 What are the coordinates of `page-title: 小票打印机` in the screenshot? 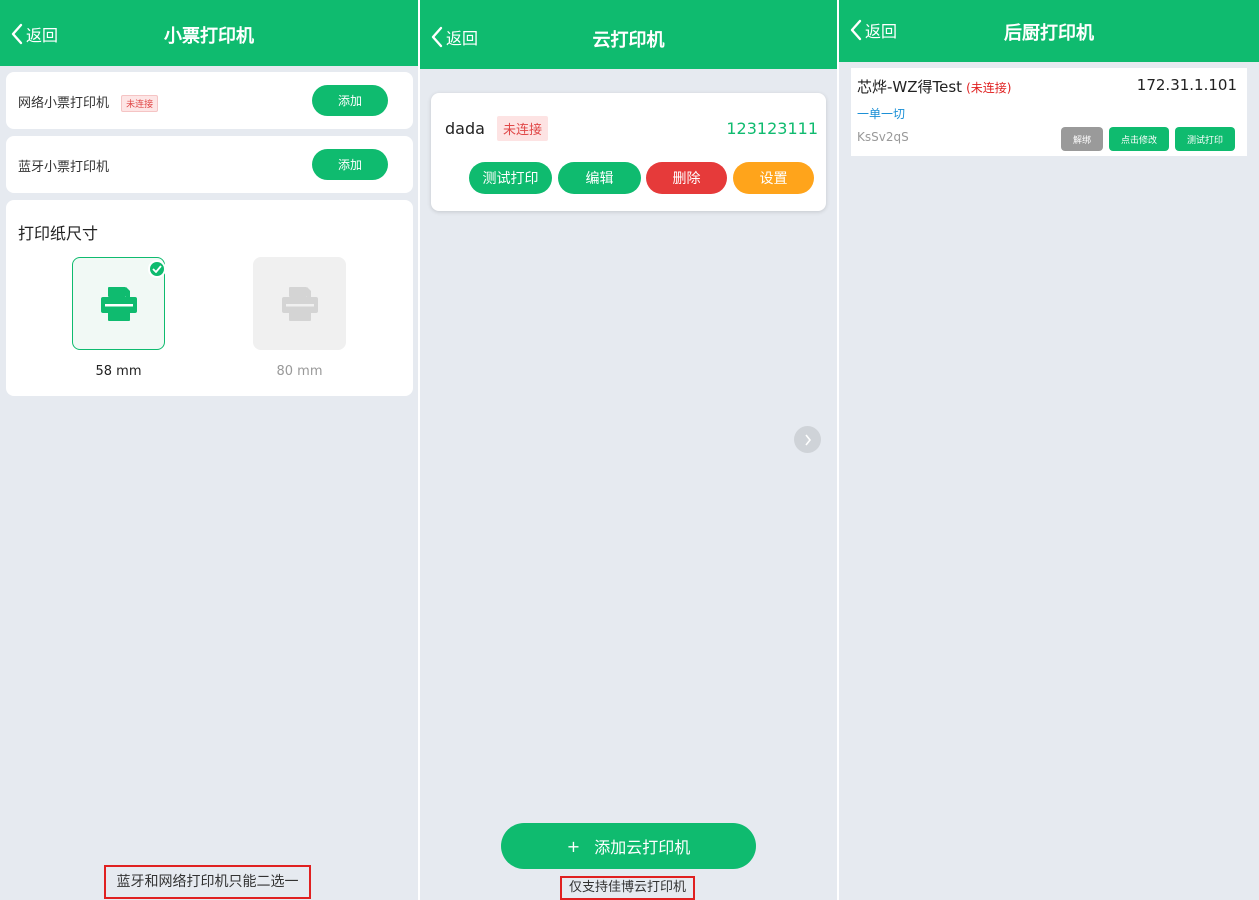 It's located at (209, 36).